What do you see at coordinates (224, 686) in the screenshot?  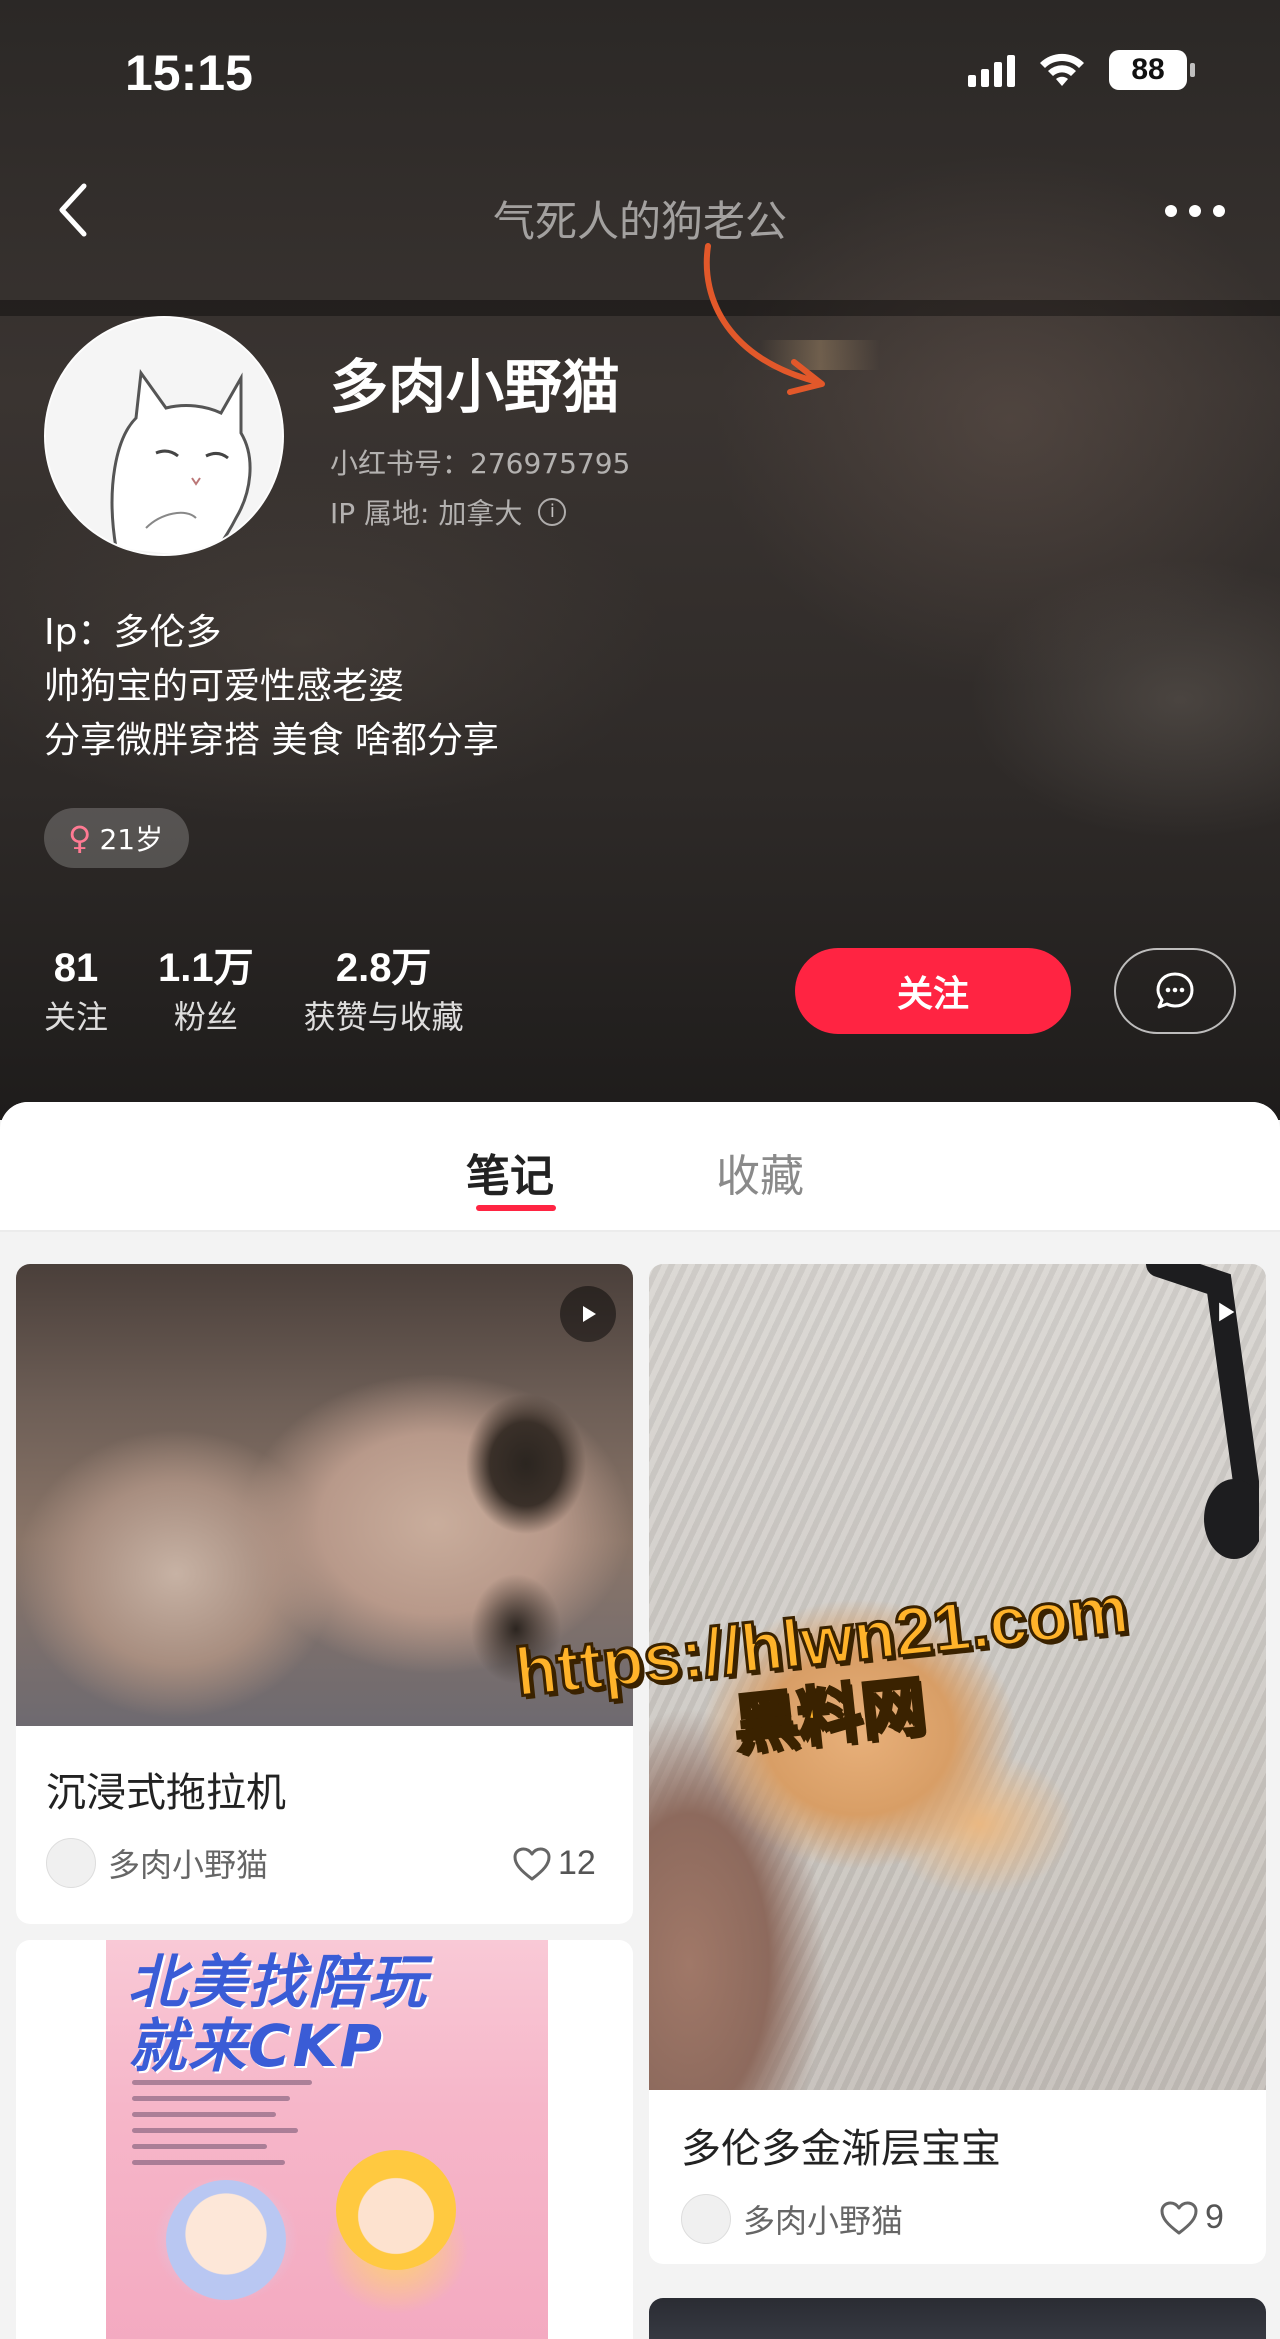 I see `bio-line: 帅狗宝的可爱性感老婆` at bounding box center [224, 686].